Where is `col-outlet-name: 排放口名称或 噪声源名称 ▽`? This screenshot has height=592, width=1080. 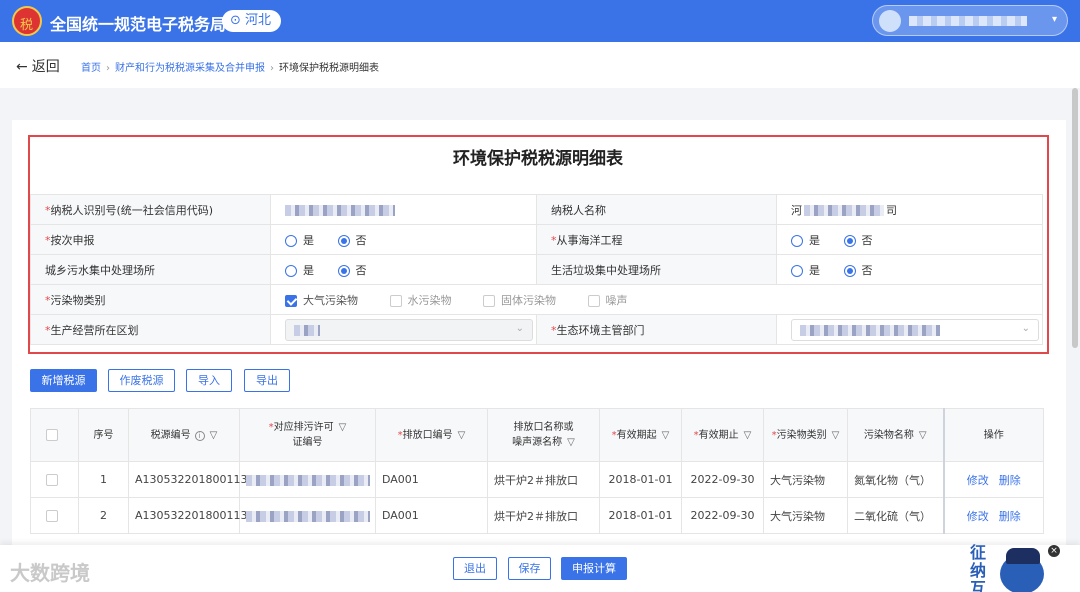
col-outlet-name: 排放口名称或 噪声源名称 ▽ is located at coordinates (543, 435).